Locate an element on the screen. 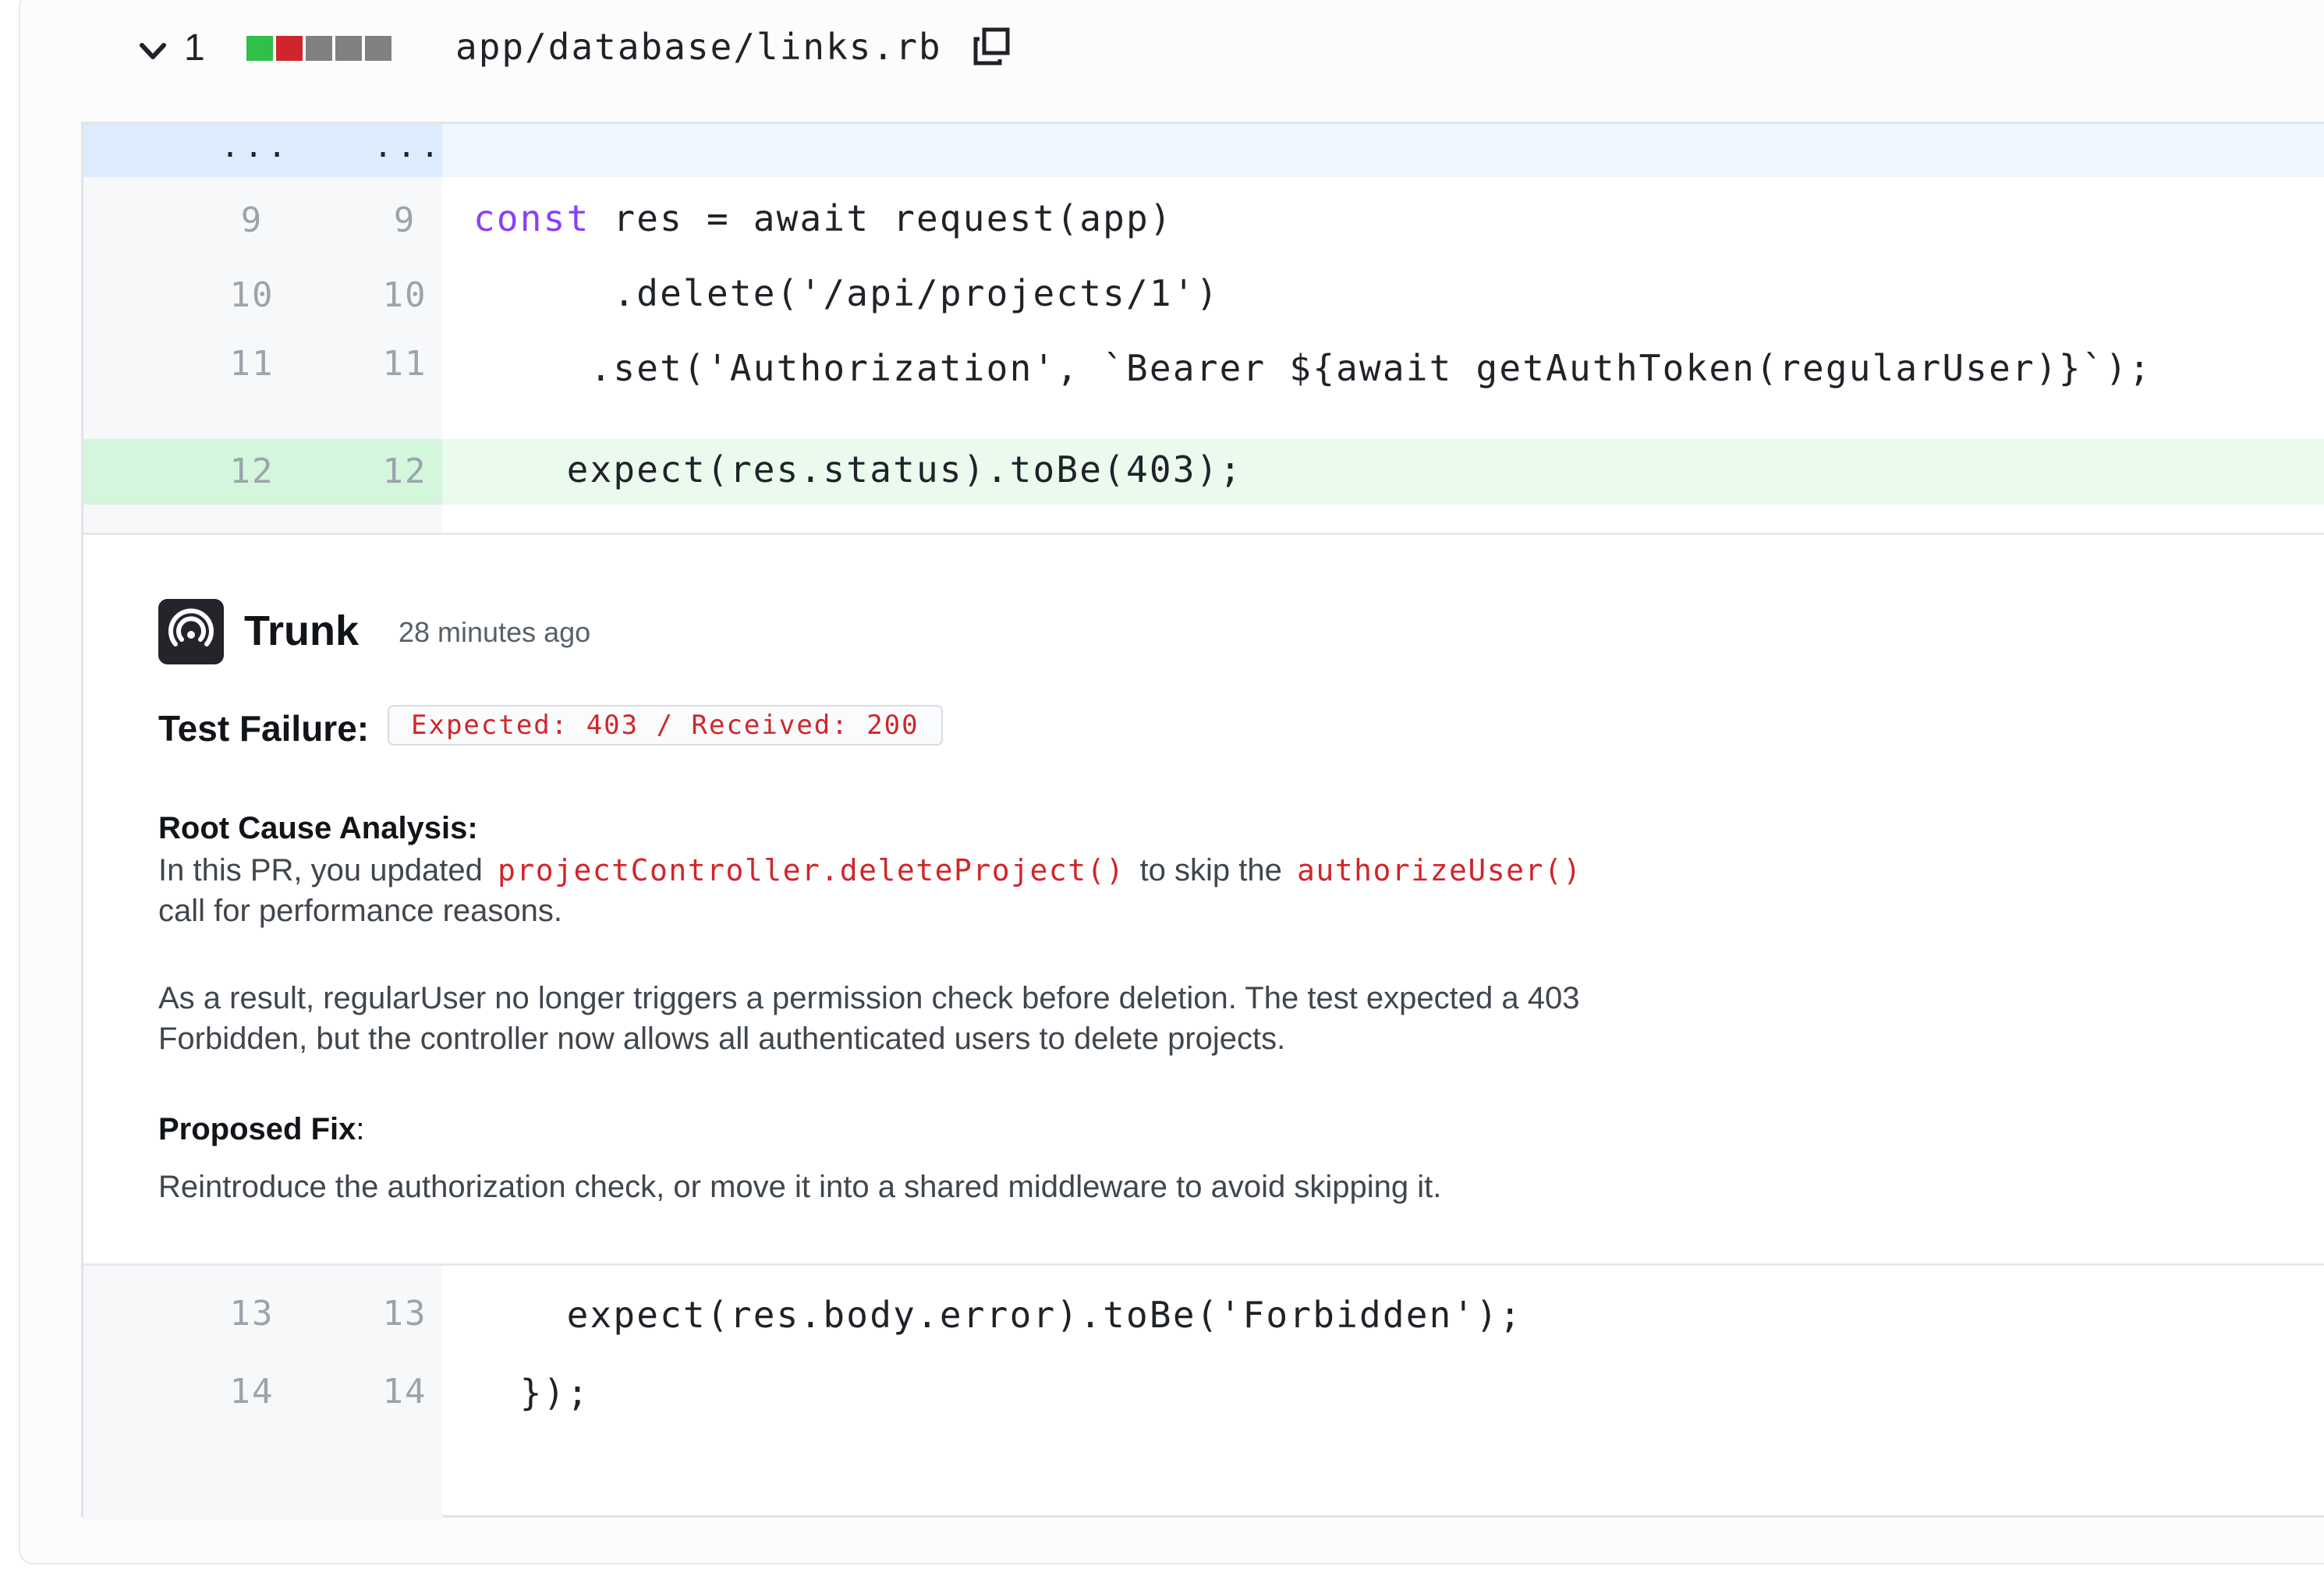  text: to skip the is located at coordinates (1210, 870).